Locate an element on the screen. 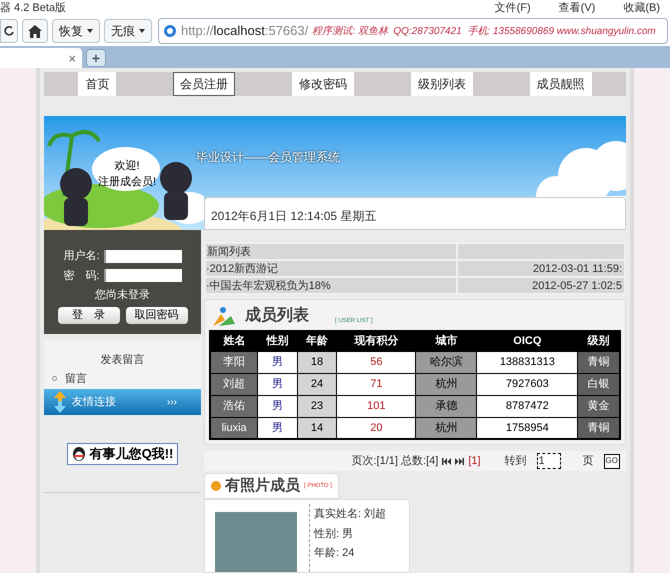  page-icon is located at coordinates (170, 31).